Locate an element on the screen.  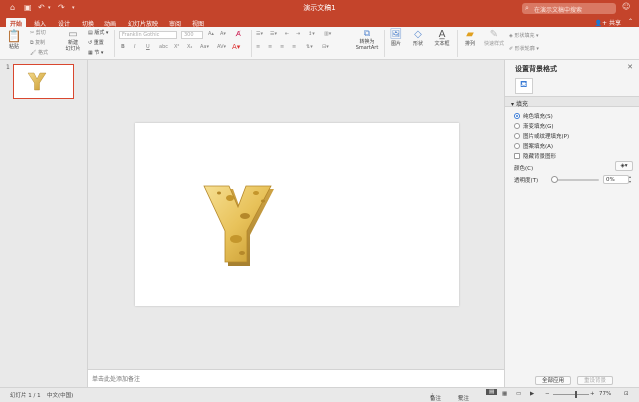
strikethrough-icon: abc is located at coordinates (163, 47).